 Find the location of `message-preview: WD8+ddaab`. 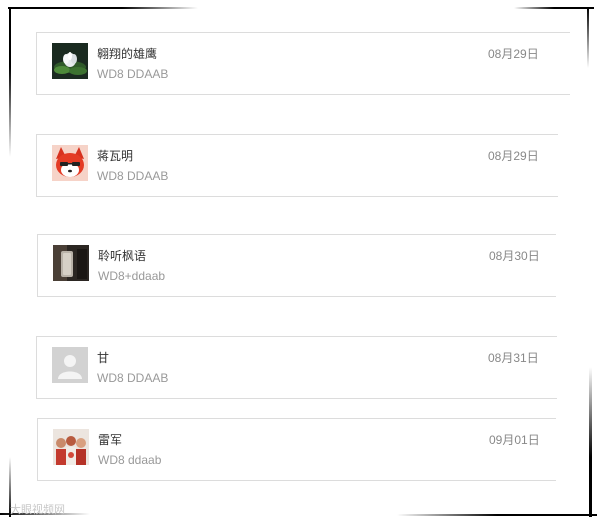

message-preview: WD8+ddaab is located at coordinates (132, 276).